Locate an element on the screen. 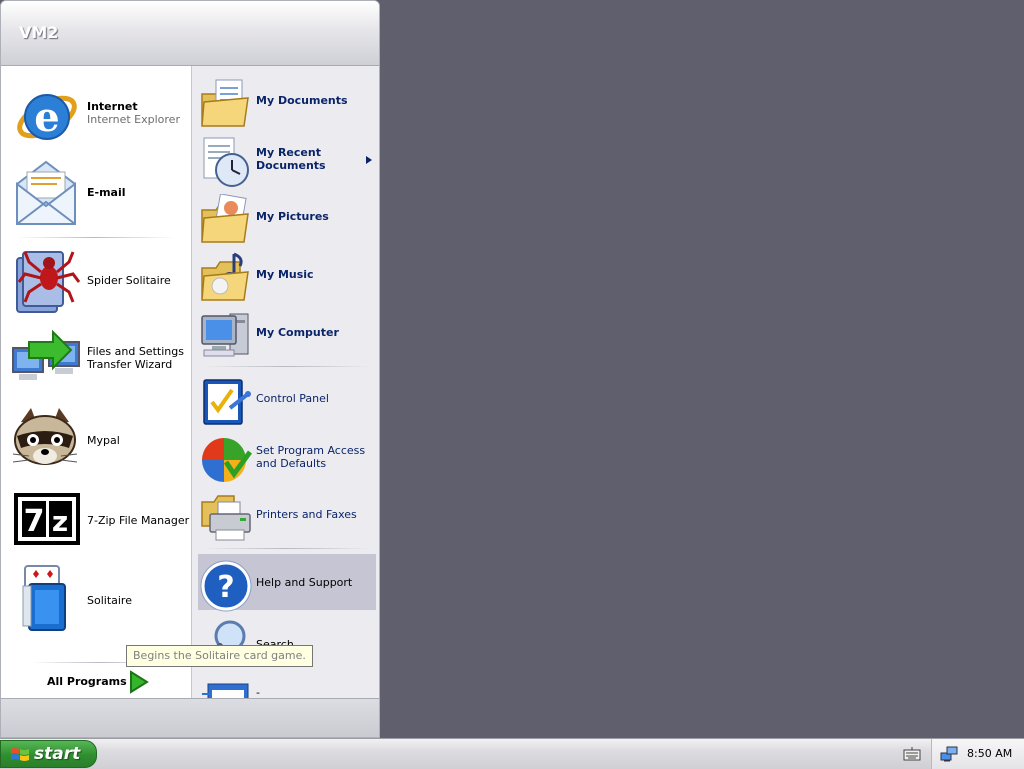  run-icon is located at coordinates (226, 689).